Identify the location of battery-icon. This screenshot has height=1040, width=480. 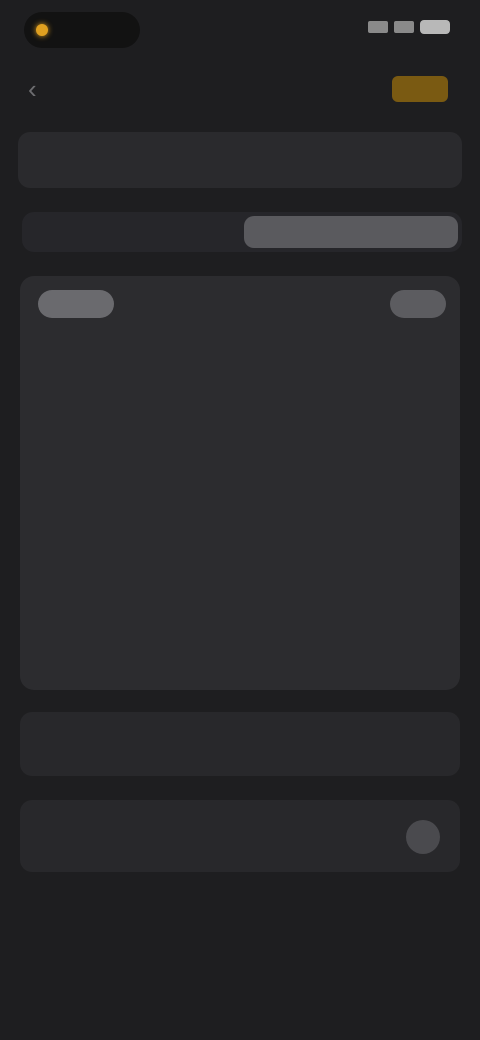
(435, 27).